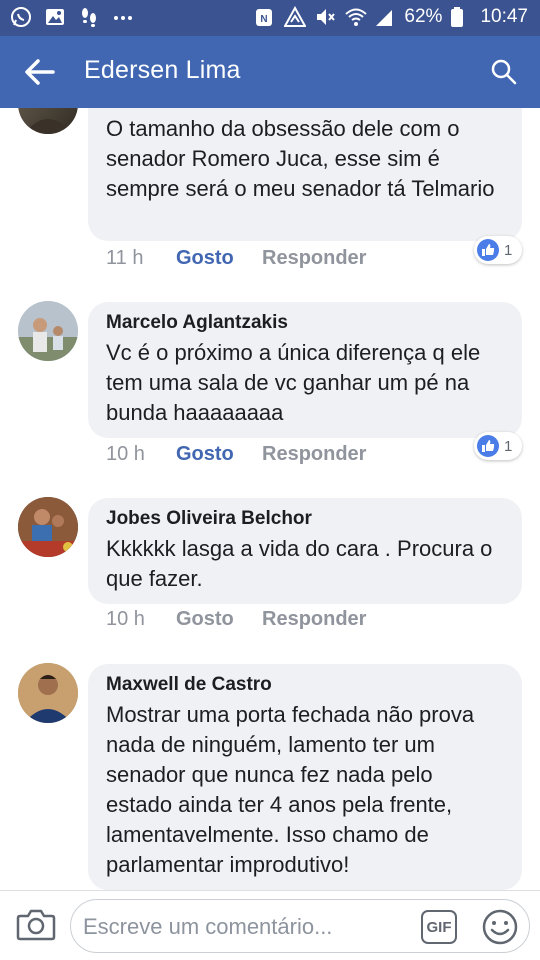  Describe the element at coordinates (423, 16) in the screenshot. I see `battery-percent: 62%` at that location.